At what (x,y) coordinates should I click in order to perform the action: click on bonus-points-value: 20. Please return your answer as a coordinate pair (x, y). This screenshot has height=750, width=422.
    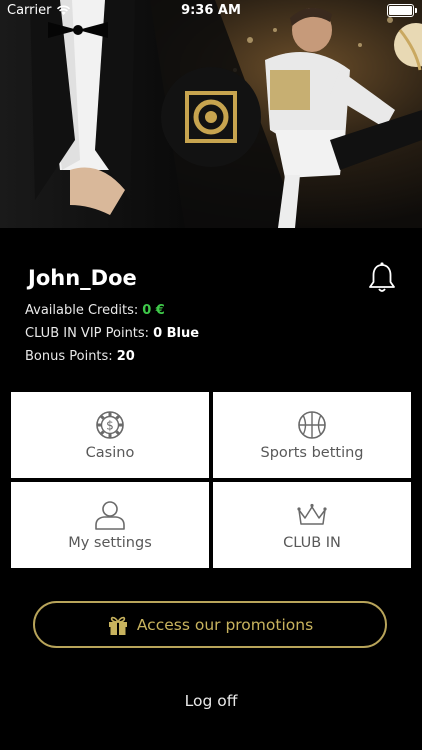
    Looking at the image, I should click on (125, 356).